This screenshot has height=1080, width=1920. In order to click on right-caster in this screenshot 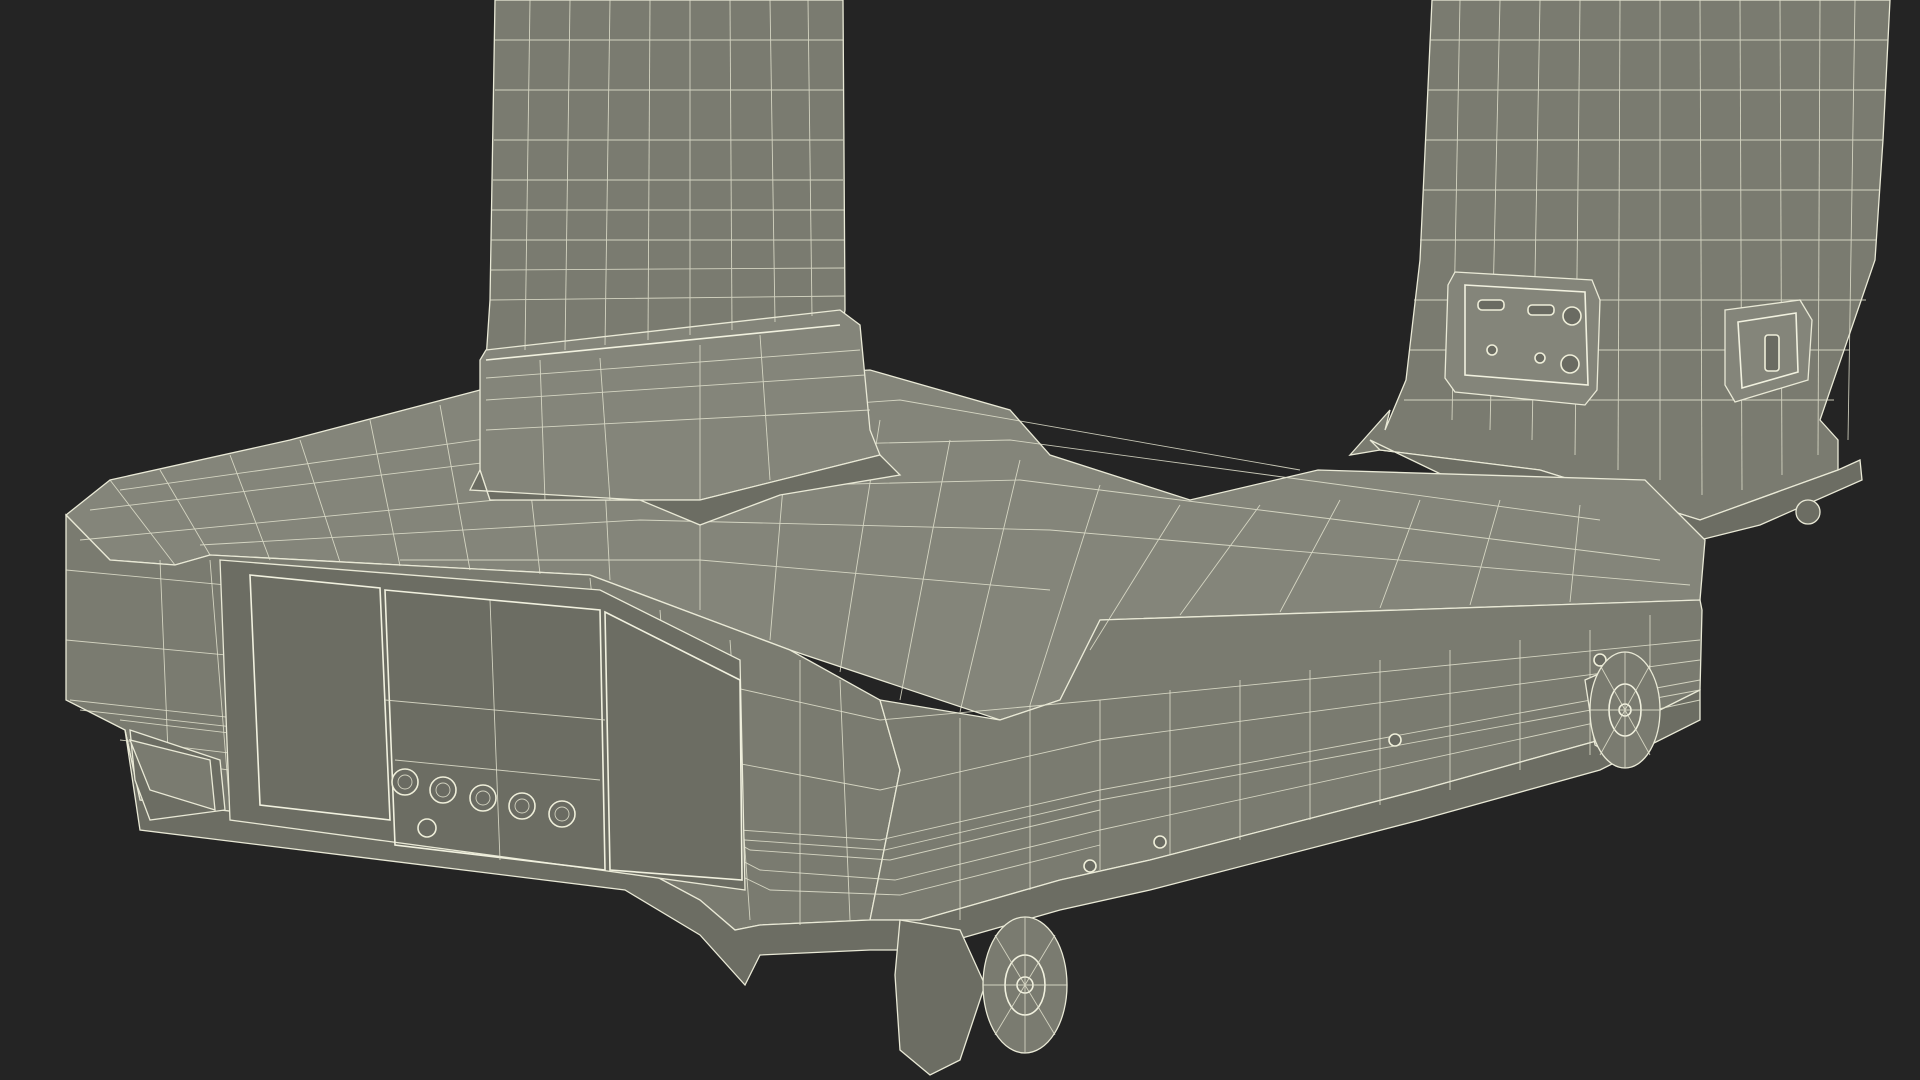, I will do `click(1808, 512)`.